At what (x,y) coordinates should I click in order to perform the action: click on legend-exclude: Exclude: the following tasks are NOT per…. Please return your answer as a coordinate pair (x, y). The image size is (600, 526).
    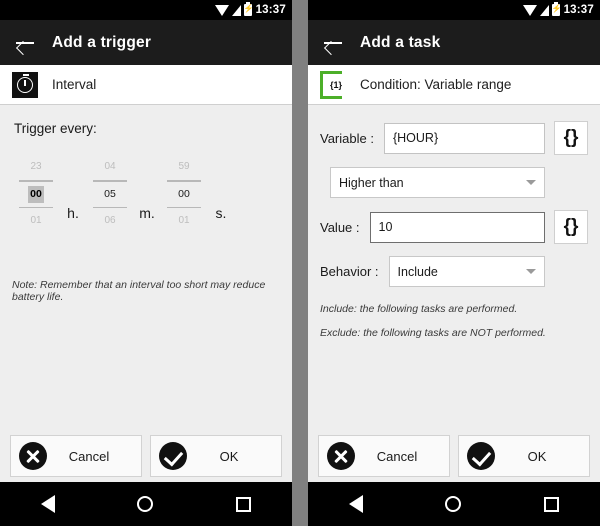
    Looking at the image, I should click on (433, 333).